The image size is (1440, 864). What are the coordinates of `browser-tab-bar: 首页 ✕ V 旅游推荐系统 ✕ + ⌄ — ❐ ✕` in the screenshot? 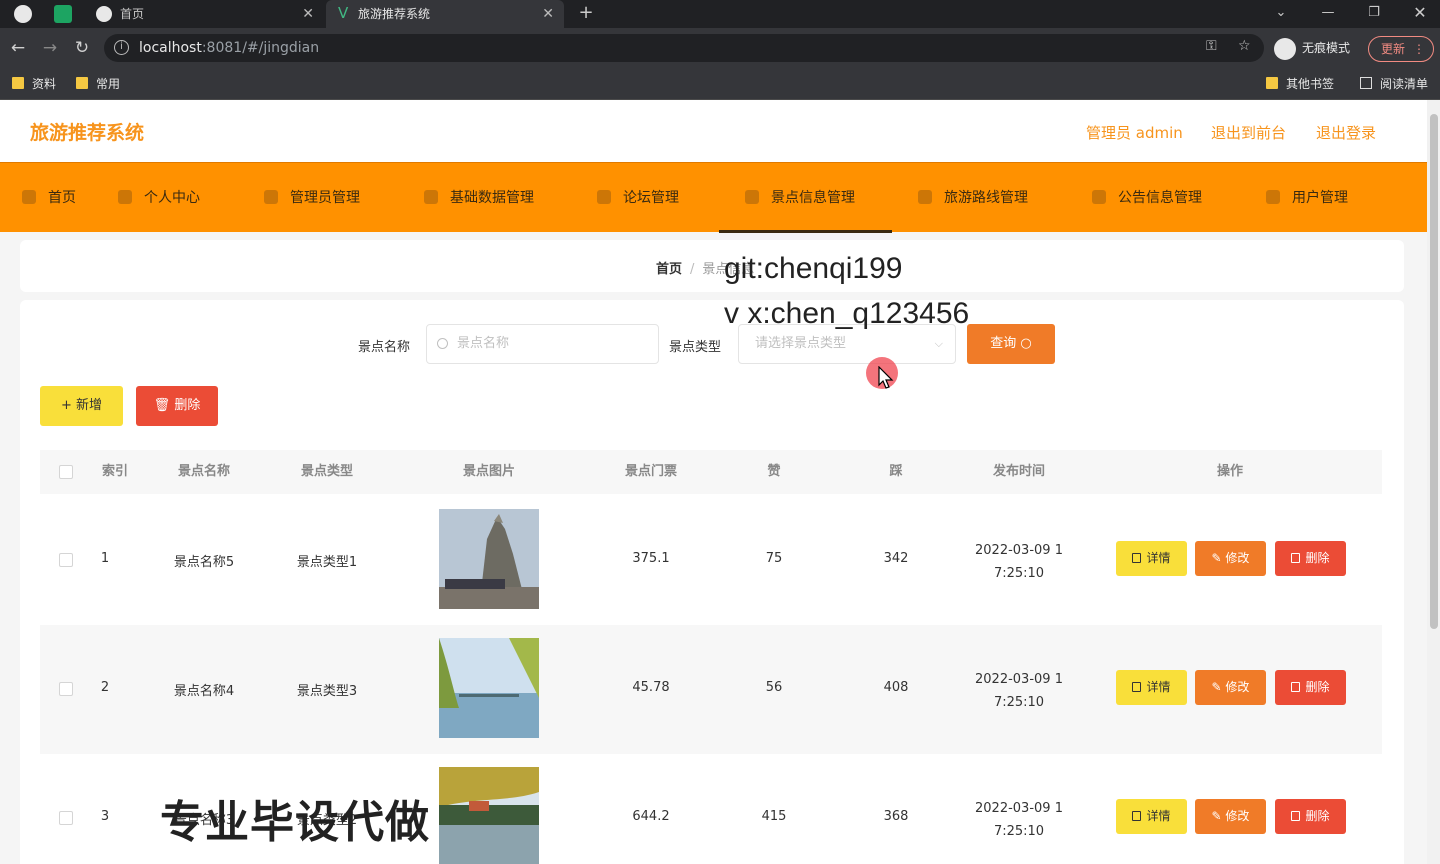 It's located at (720, 14).